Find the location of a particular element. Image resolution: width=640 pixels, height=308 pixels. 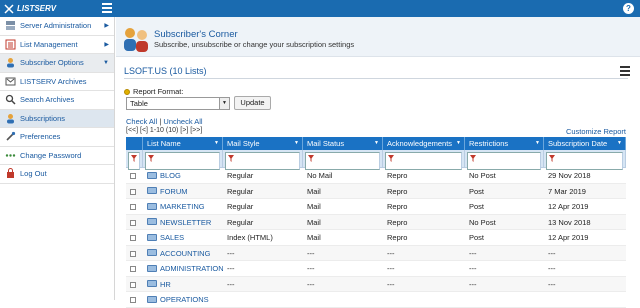

cell-acknowledgements: --- is located at coordinates (424, 285).